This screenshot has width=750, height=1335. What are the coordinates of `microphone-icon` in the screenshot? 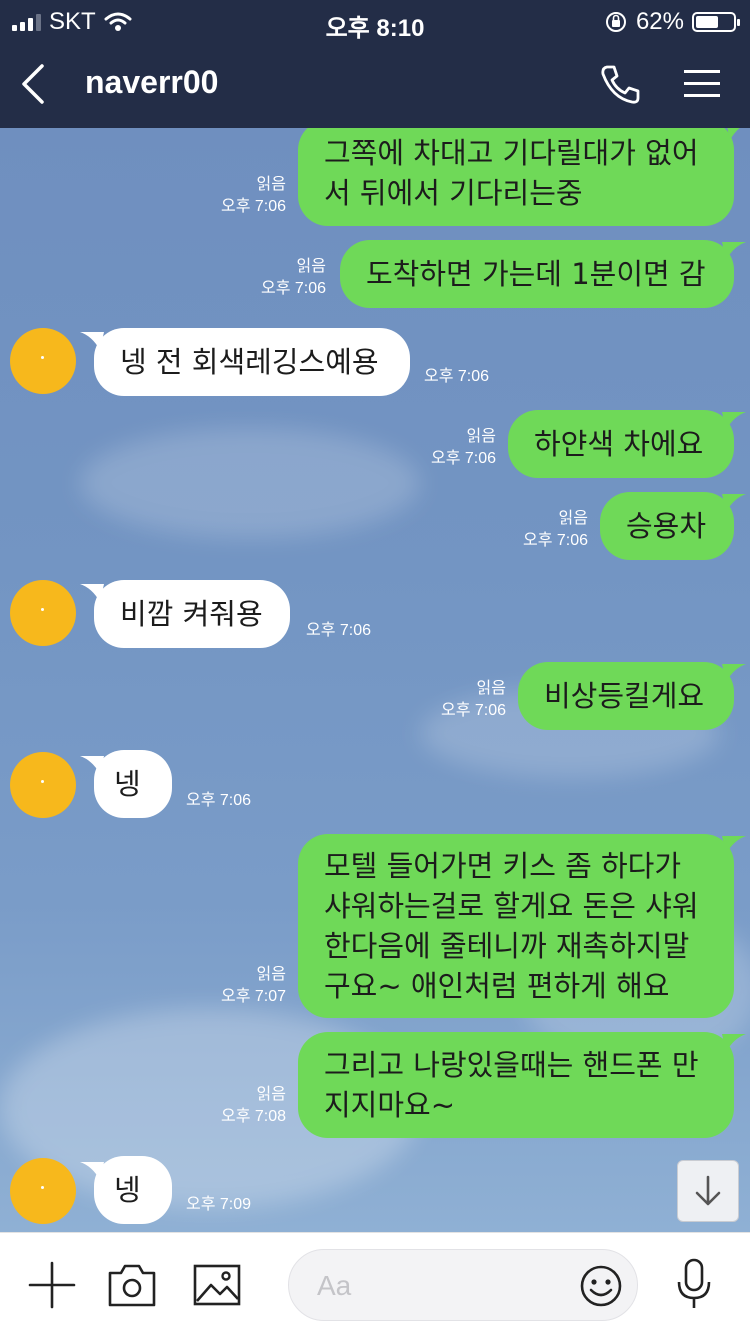 It's located at (694, 1284).